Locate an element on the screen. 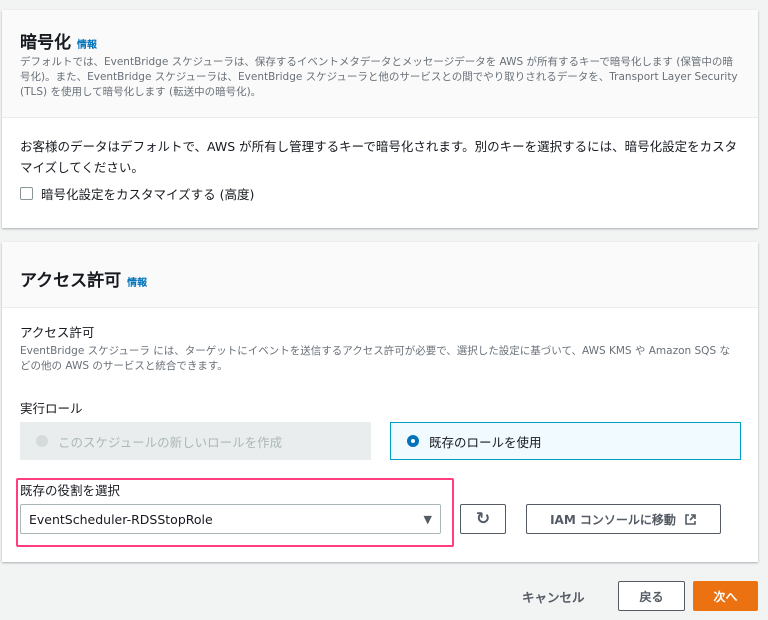 This screenshot has width=768, height=620. caret-down-icon: ▼ is located at coordinates (427, 519).